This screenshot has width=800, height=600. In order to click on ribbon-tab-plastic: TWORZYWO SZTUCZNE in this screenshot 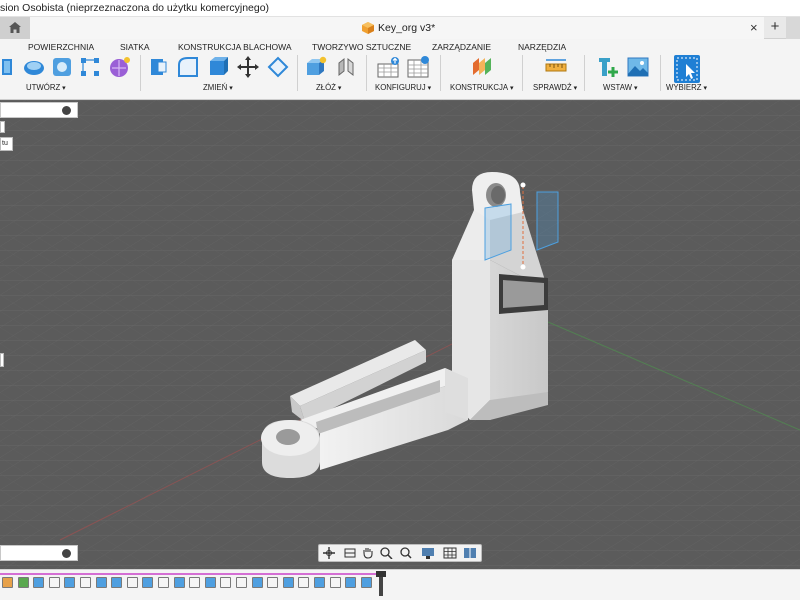, I will do `click(361, 47)`.